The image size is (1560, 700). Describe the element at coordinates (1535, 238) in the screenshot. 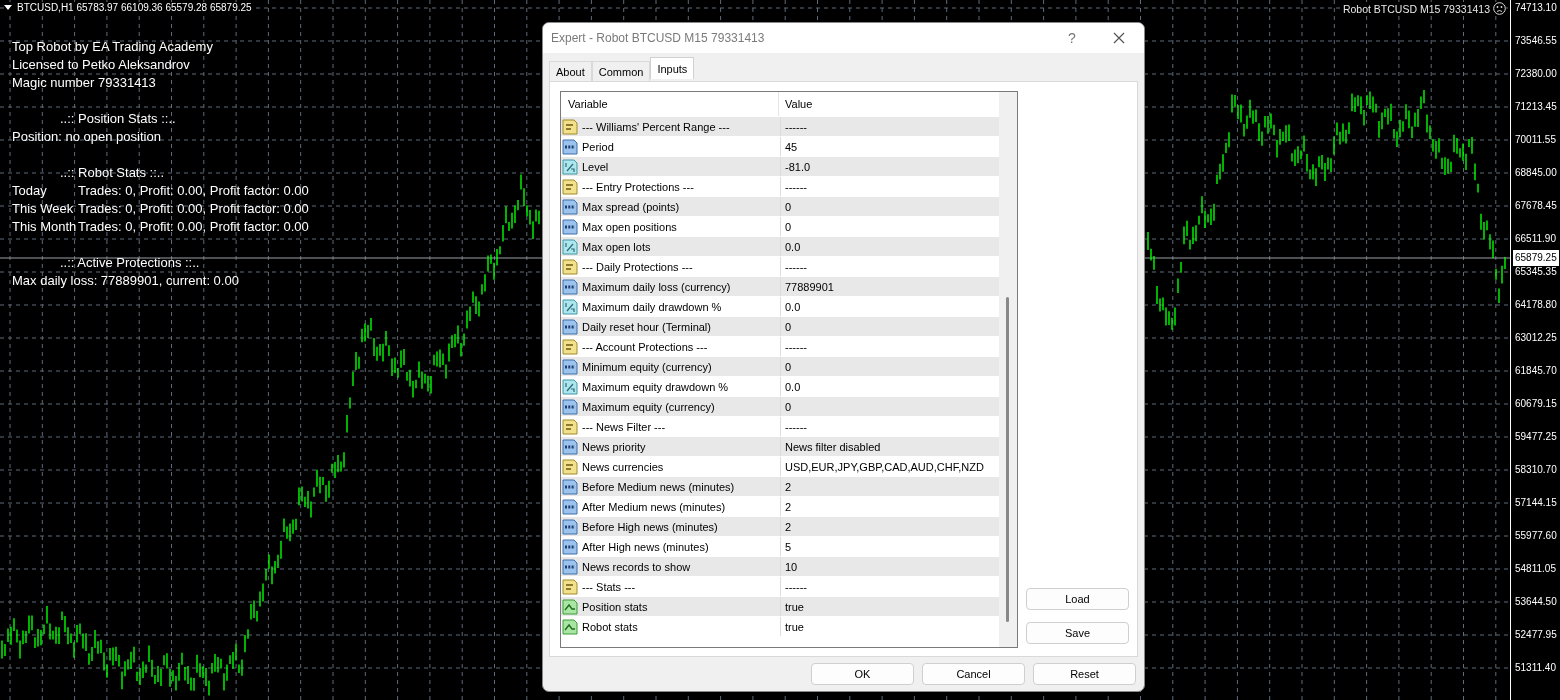

I see `price-label: 66511.90` at that location.